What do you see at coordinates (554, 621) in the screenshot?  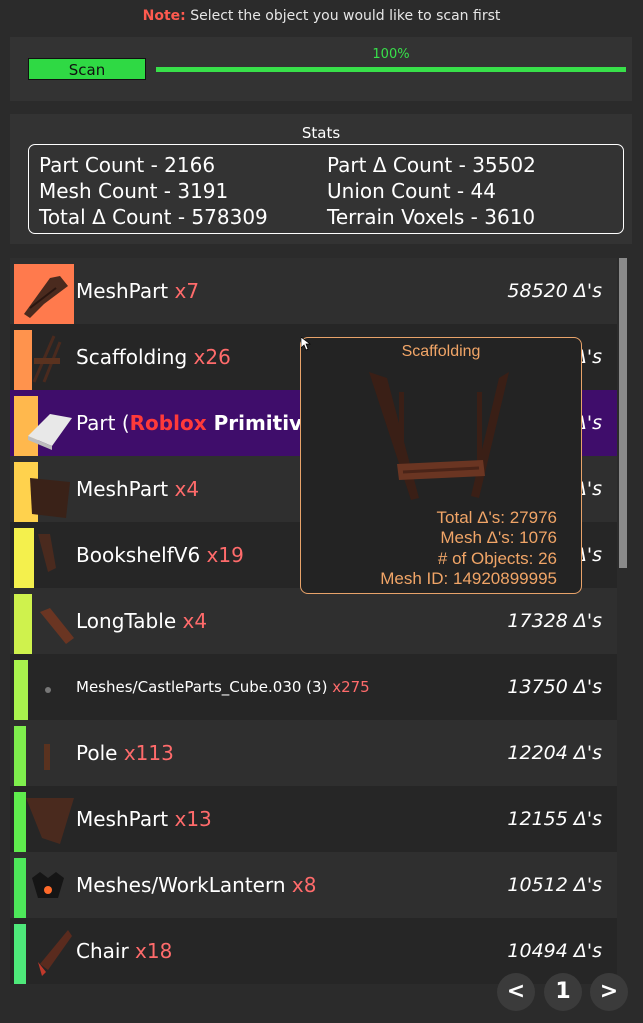 I see `item-tri-count: 17328 Δ's` at bounding box center [554, 621].